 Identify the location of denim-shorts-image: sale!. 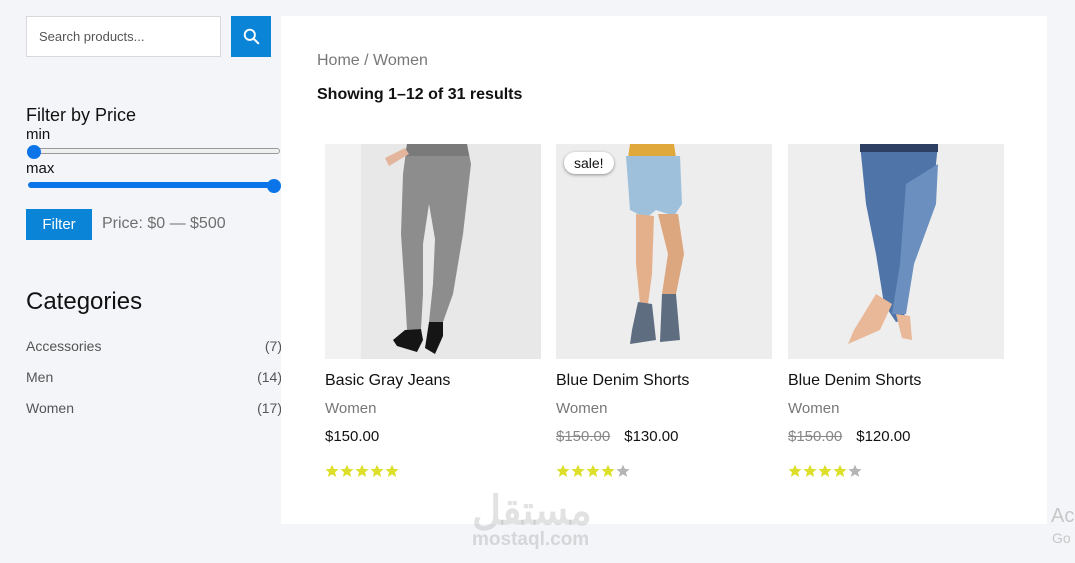
(664, 251).